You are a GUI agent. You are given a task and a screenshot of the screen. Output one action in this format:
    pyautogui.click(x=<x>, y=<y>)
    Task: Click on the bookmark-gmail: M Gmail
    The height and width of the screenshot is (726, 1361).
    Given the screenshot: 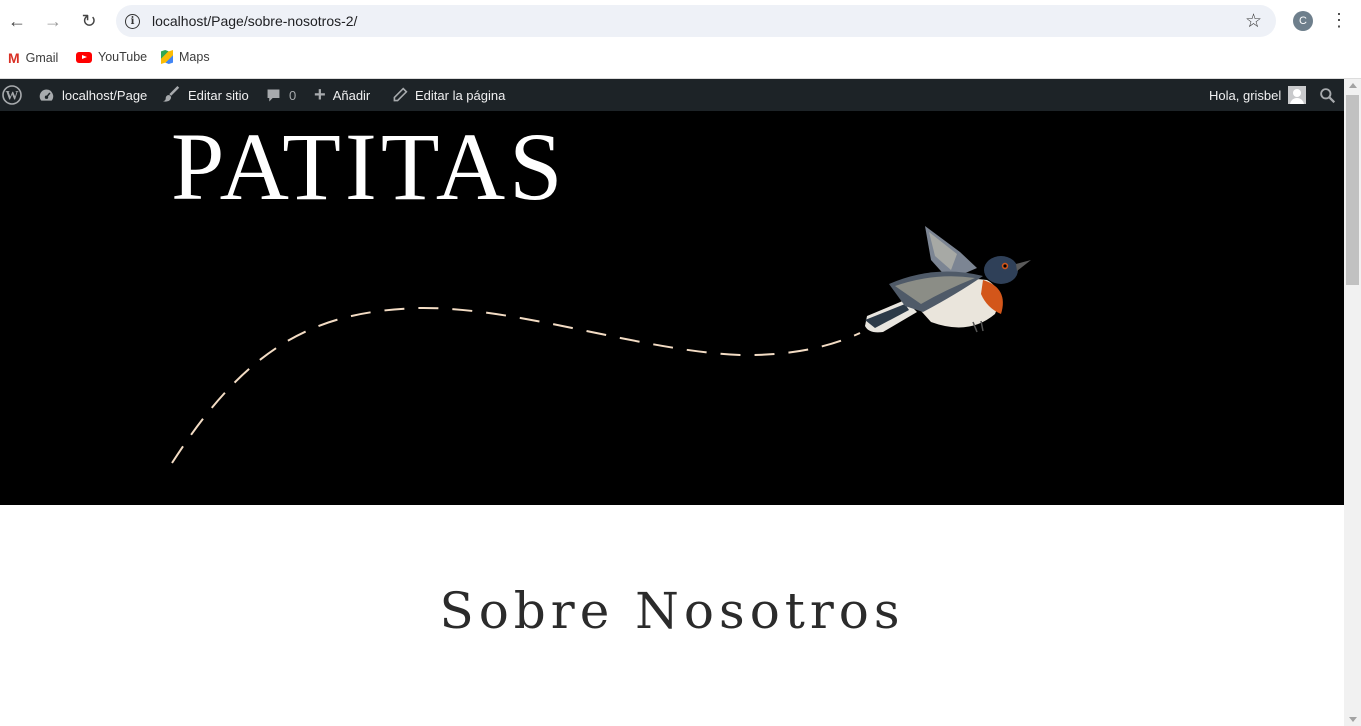 What is the action you would take?
    pyautogui.click(x=33, y=58)
    